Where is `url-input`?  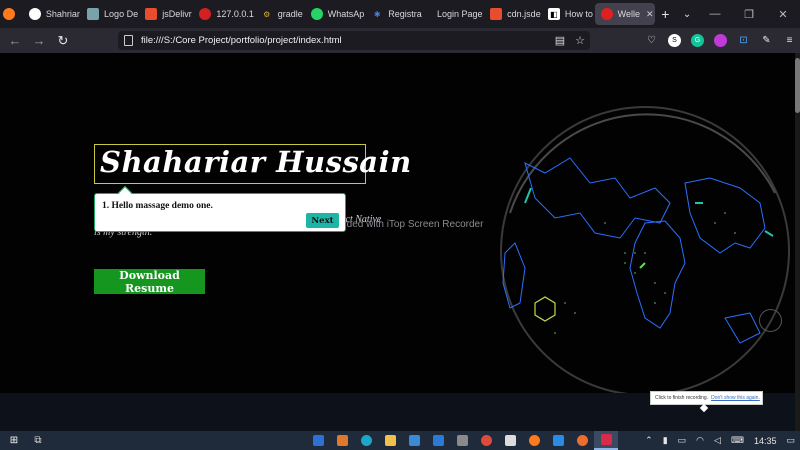 url-input is located at coordinates (331, 40).